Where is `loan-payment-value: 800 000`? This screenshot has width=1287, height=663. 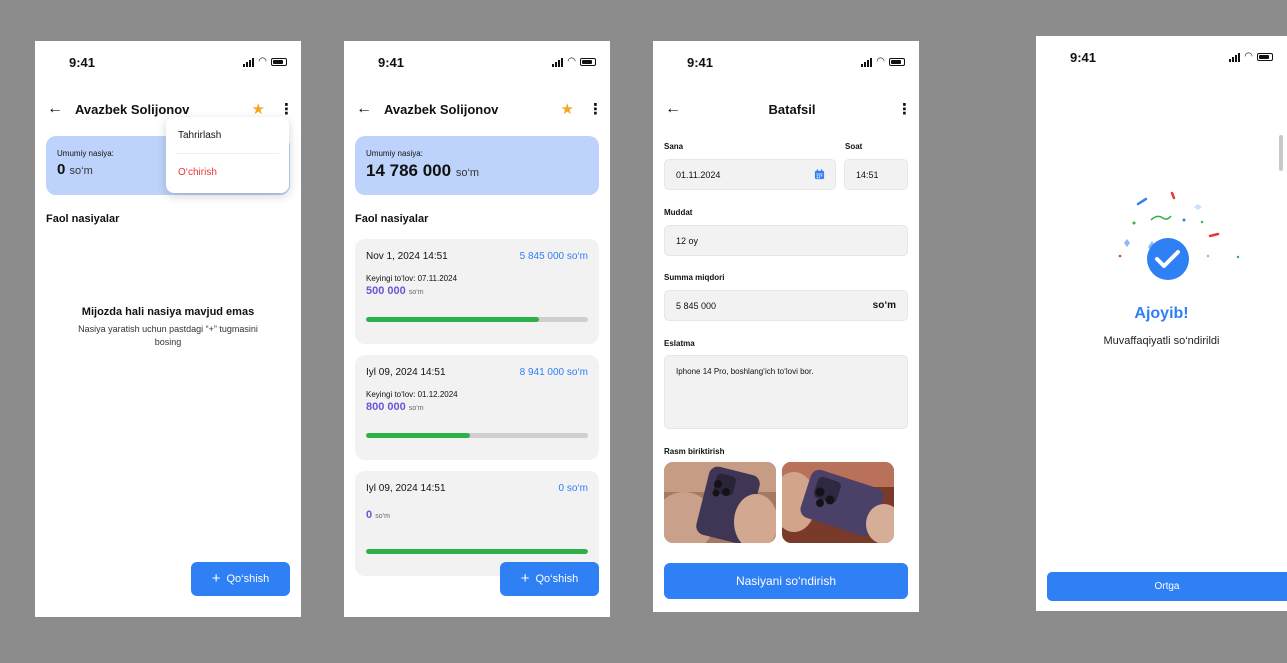
loan-payment-value: 800 000 is located at coordinates (386, 407).